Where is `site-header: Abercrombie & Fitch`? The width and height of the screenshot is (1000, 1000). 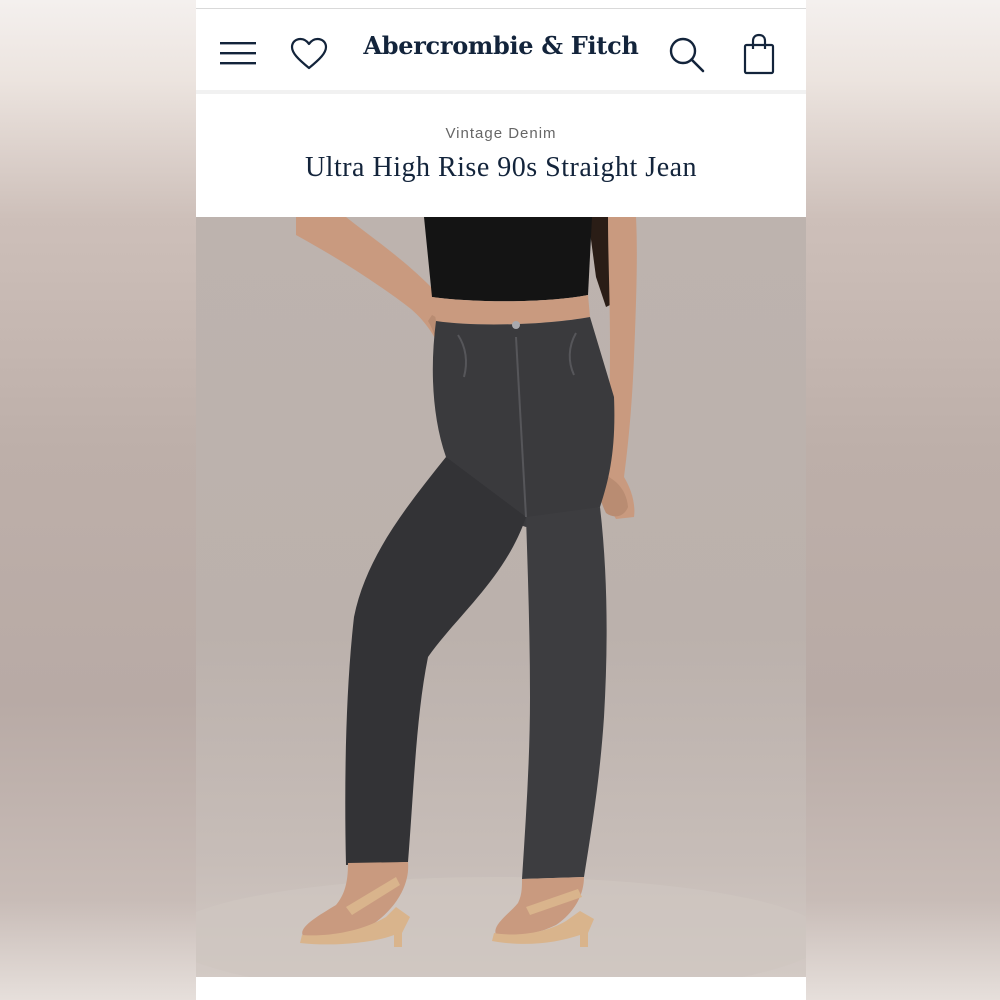
site-header: Abercrombie & Fitch is located at coordinates (501, 50).